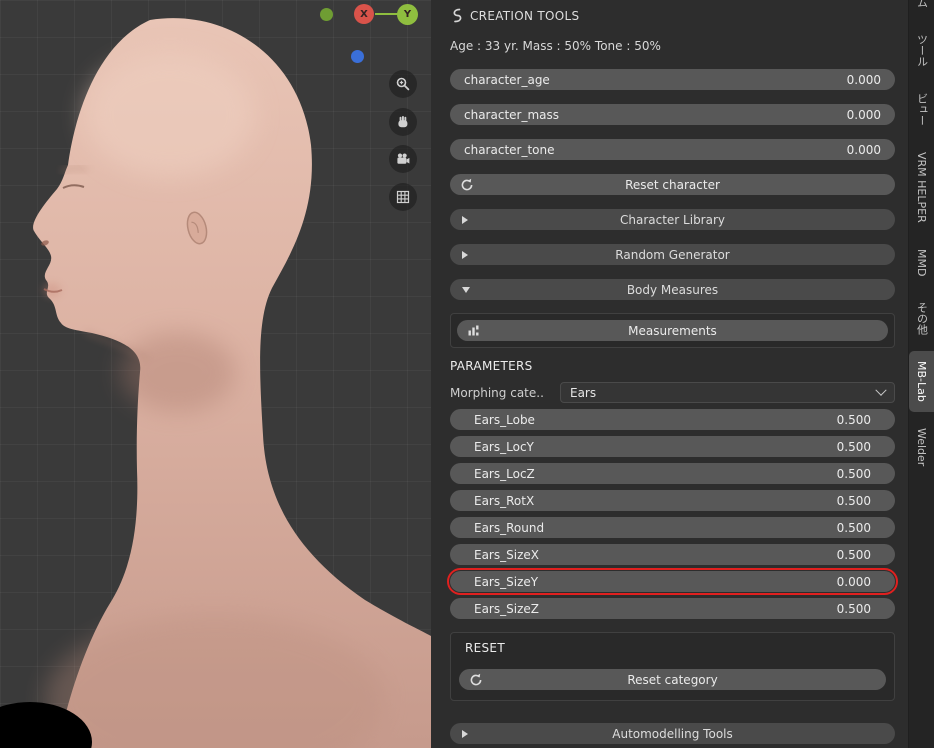 The height and width of the screenshot is (748, 934). I want to click on gizmo-axis-y: Y, so click(407, 14).